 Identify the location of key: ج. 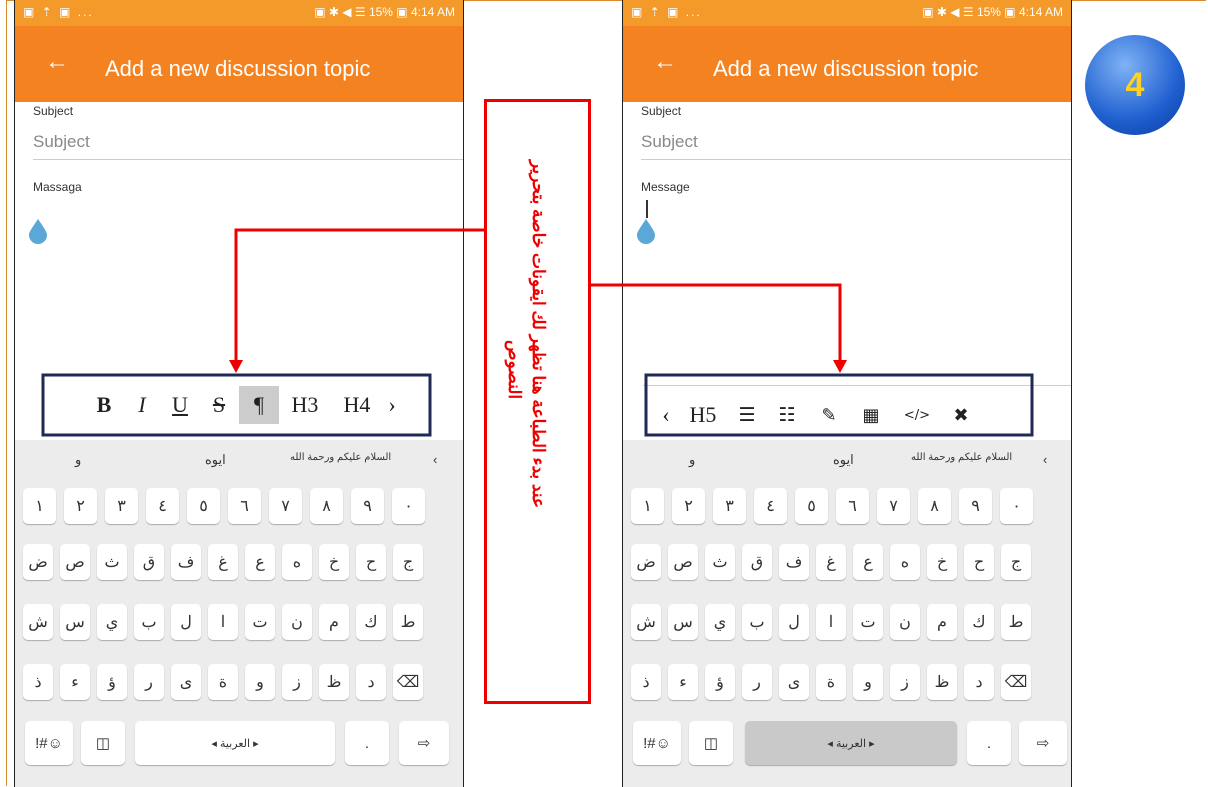
(408, 562).